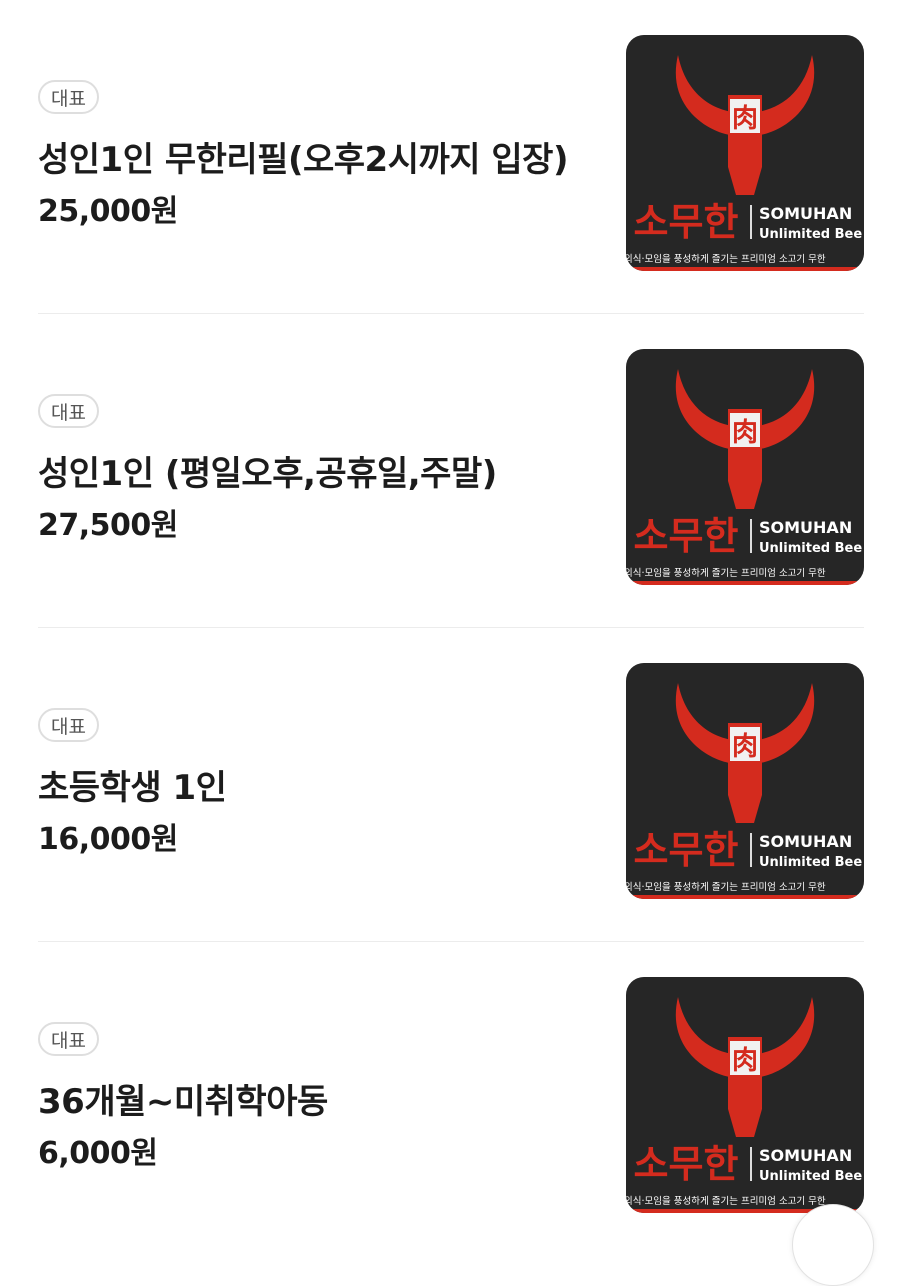 This screenshot has width=900, height=1286. Describe the element at coordinates (303, 160) in the screenshot. I see `menu-item-name: 성인1인 무한리필(오후2시까지 입장)` at that location.